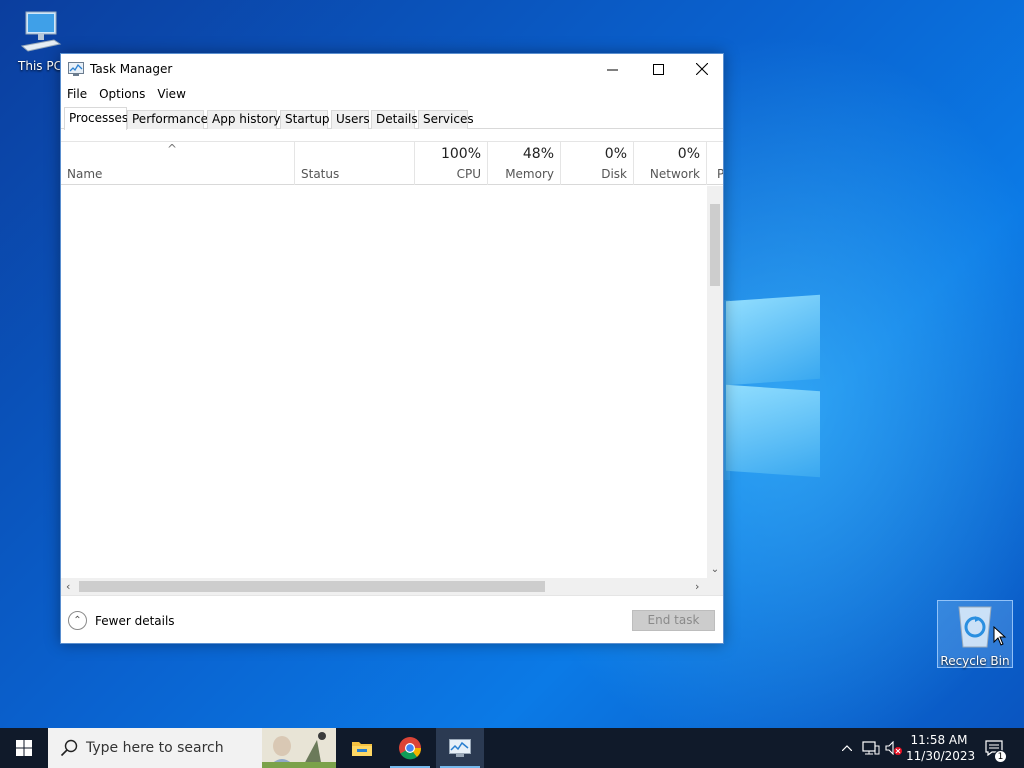 This screenshot has height=768, width=1024. Describe the element at coordinates (1000, 636) in the screenshot. I see `mouse-cursor-icon` at that location.